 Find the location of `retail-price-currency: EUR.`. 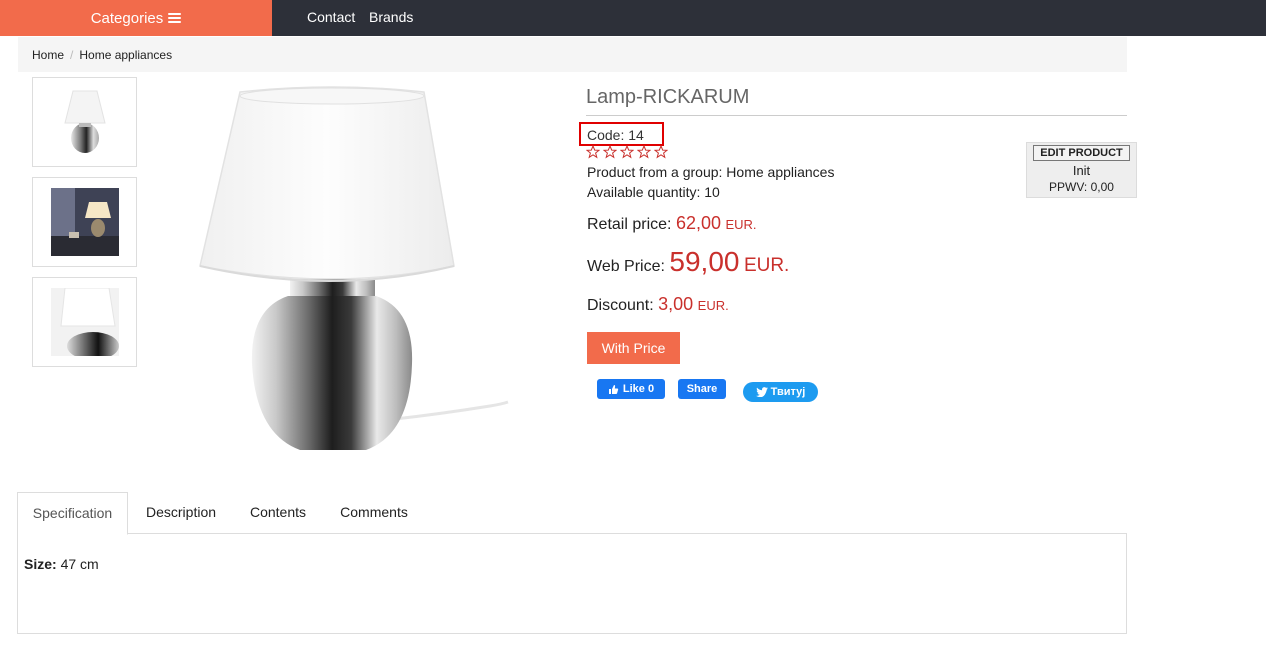

retail-price-currency: EUR. is located at coordinates (741, 224).